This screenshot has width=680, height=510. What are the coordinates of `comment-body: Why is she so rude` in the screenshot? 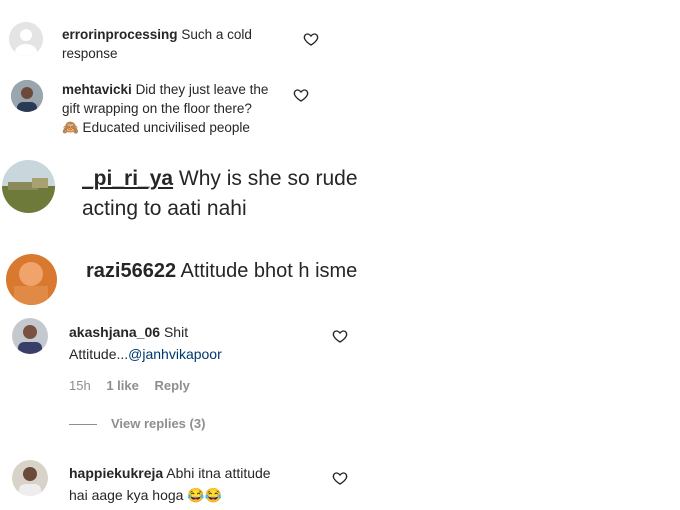 It's located at (268, 178).